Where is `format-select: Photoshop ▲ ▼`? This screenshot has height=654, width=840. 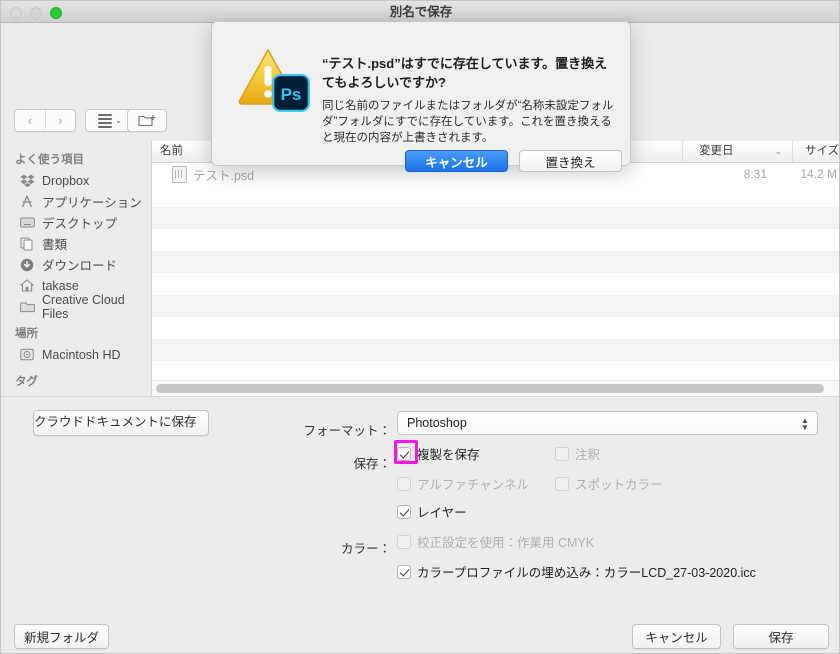
format-select: Photoshop ▲ ▼ is located at coordinates (607, 423).